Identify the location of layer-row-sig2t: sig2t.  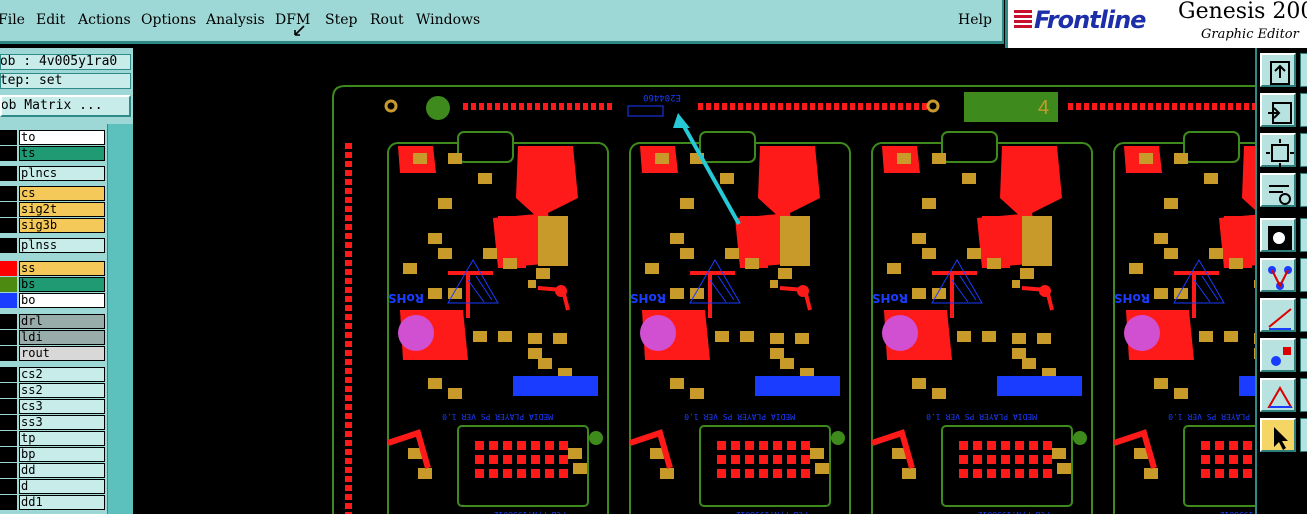
(52, 209).